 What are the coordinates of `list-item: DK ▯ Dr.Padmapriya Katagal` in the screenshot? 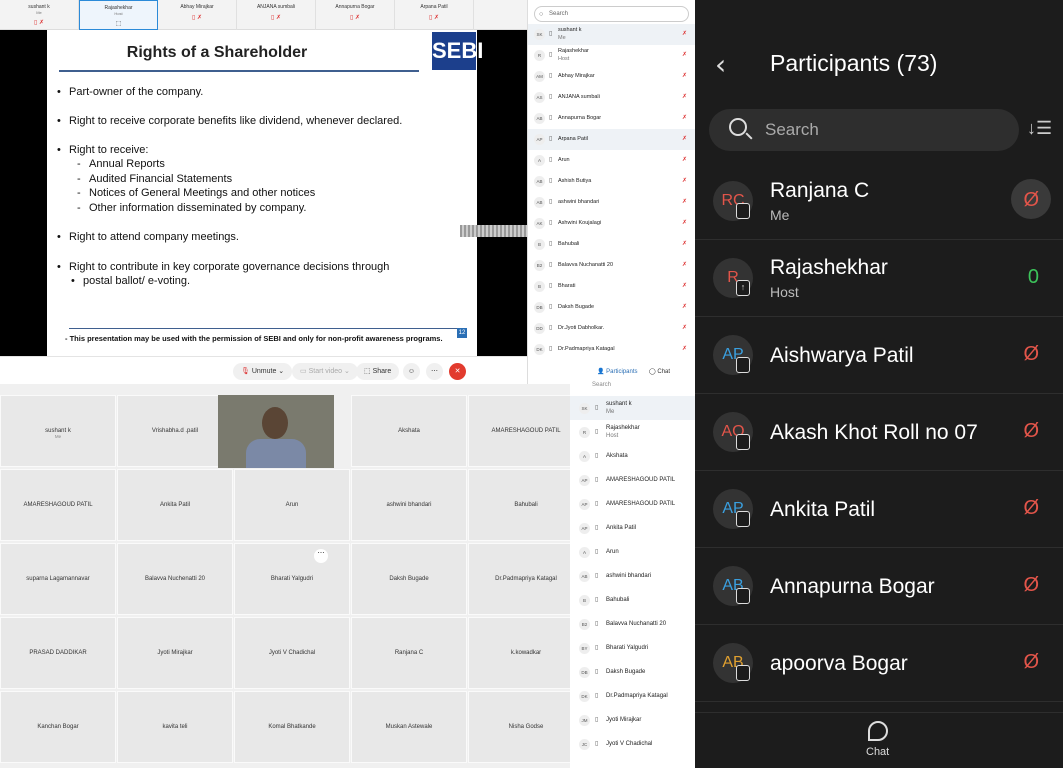 It's located at (632, 696).